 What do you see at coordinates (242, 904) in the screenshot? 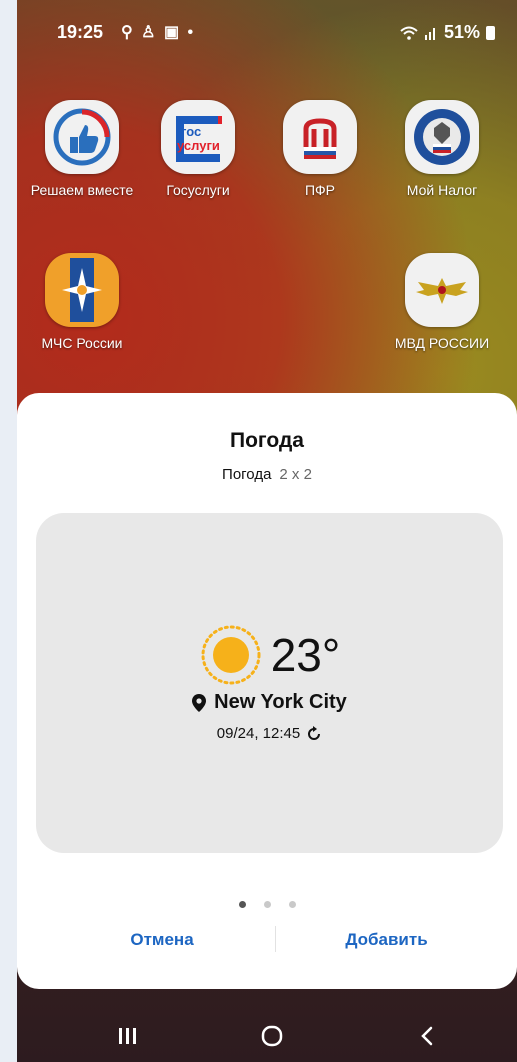
I see `page-dot-active` at bounding box center [242, 904].